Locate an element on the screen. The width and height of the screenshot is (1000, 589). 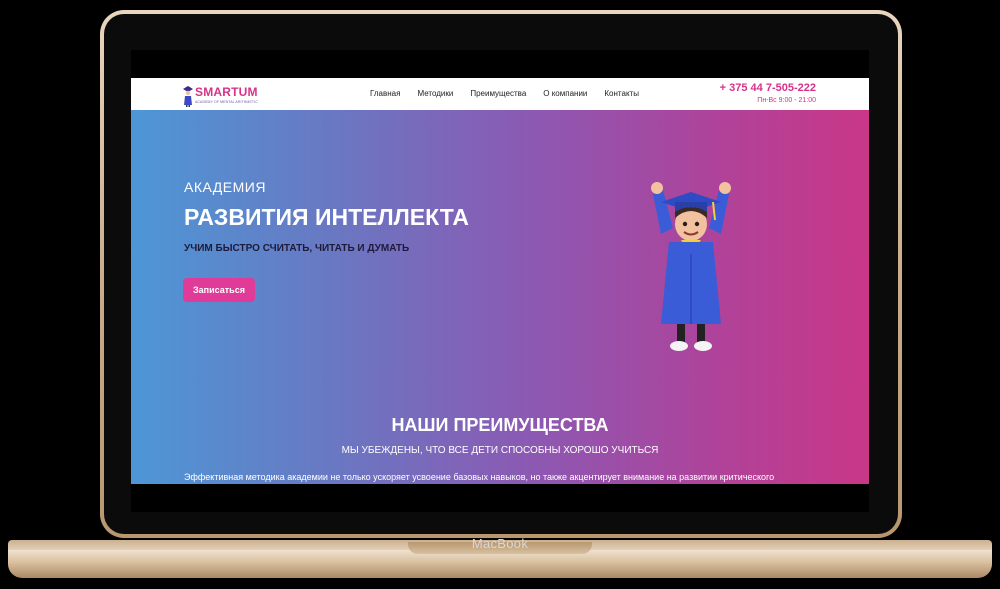
laptop-base is located at coordinates (500, 564).